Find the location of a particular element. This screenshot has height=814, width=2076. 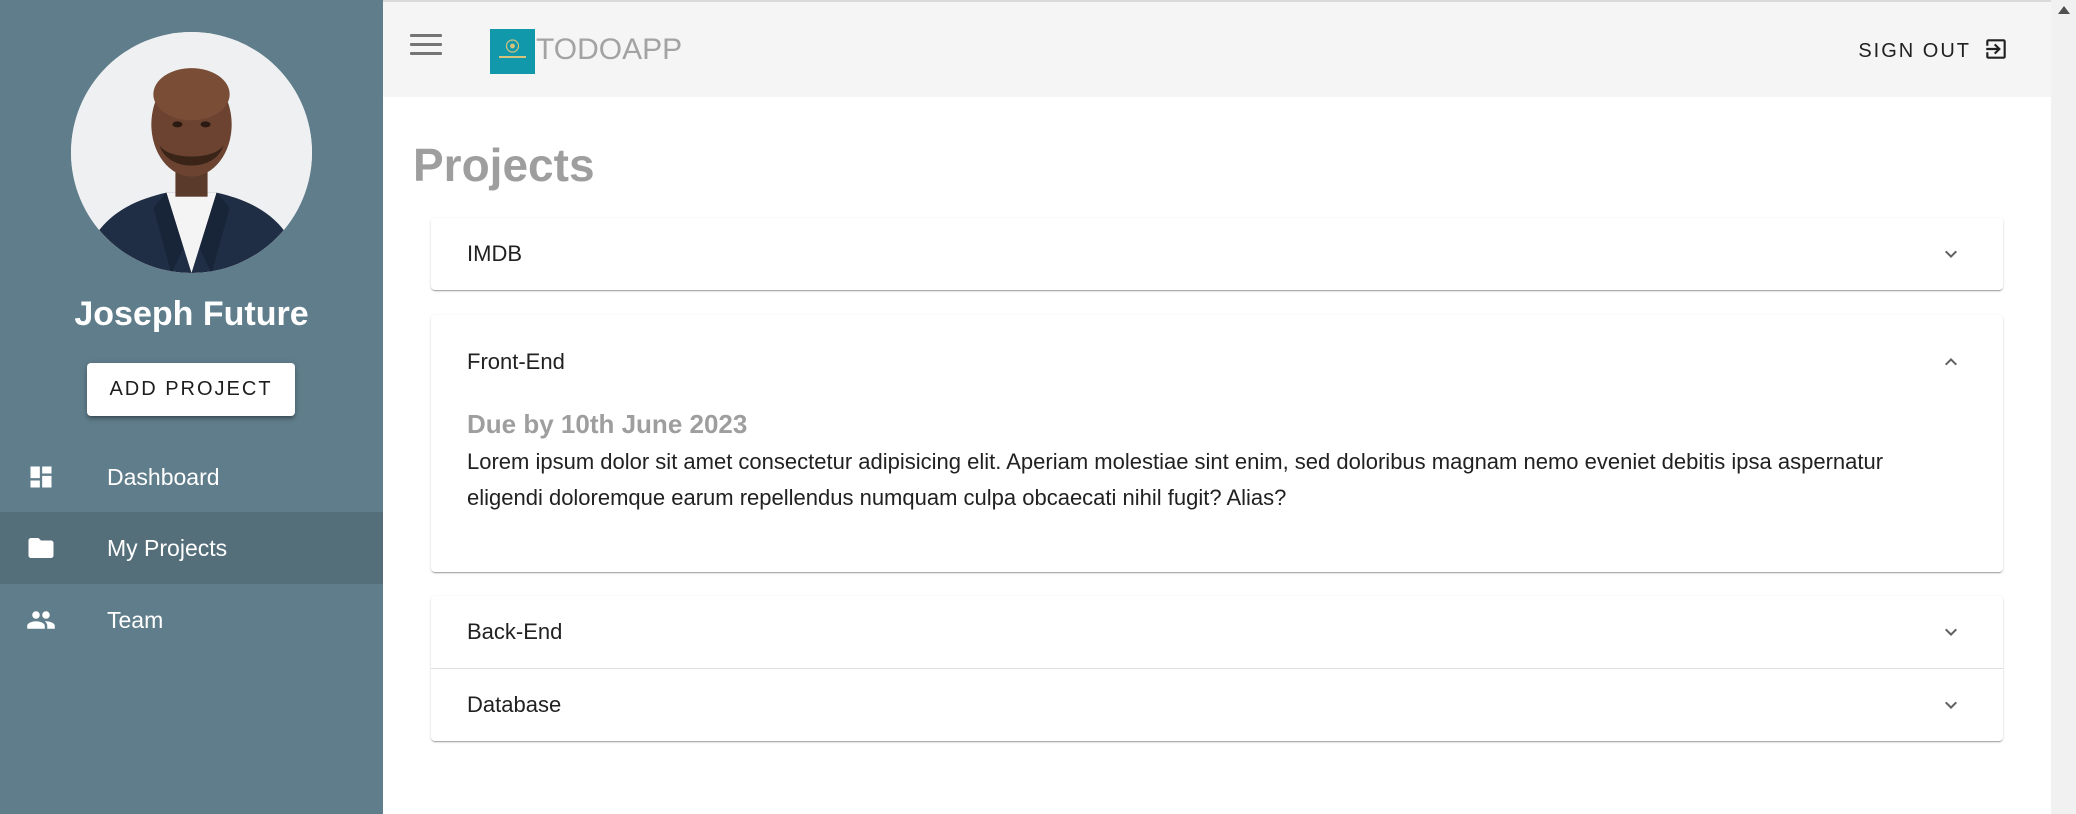

sidebar-item-team: Team is located at coordinates (191, 620).